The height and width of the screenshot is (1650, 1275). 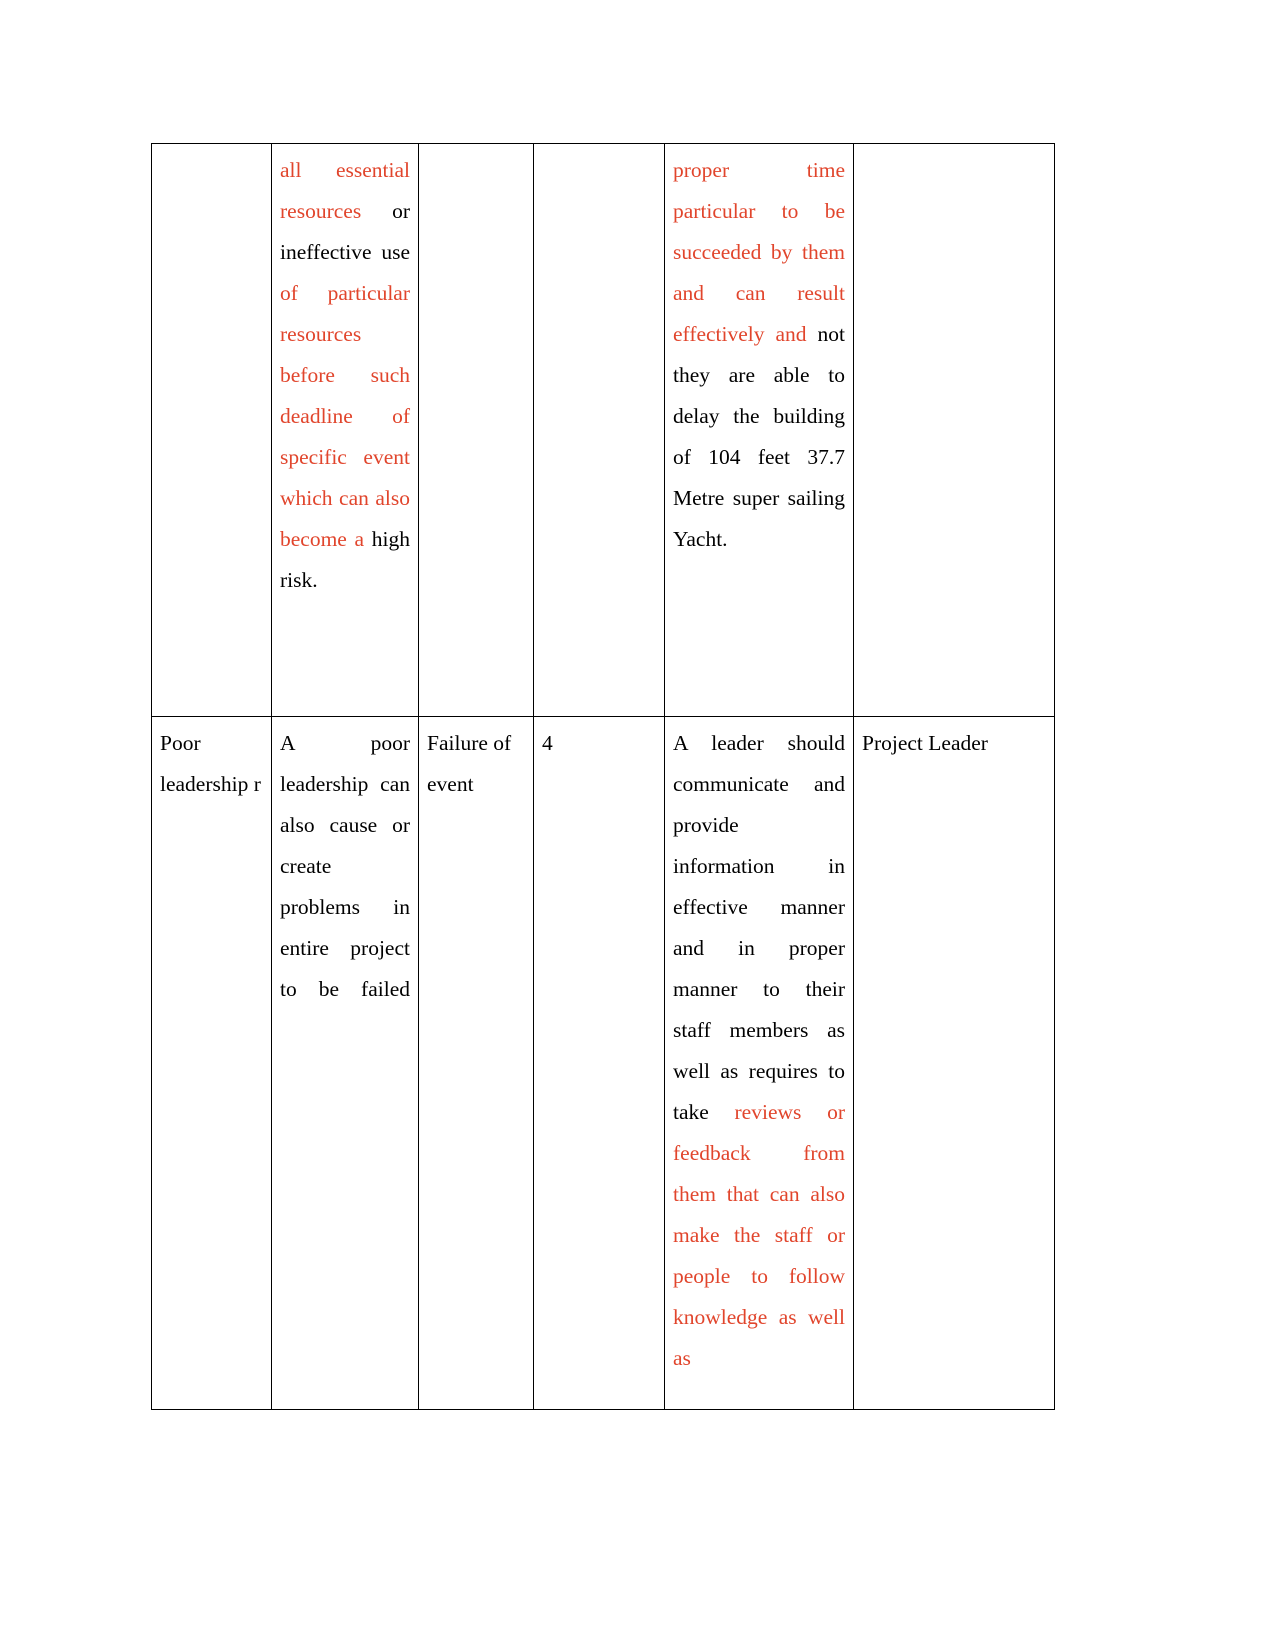 What do you see at coordinates (211, 1063) in the screenshot?
I see `cell-risk-name: Poor leadership r` at bounding box center [211, 1063].